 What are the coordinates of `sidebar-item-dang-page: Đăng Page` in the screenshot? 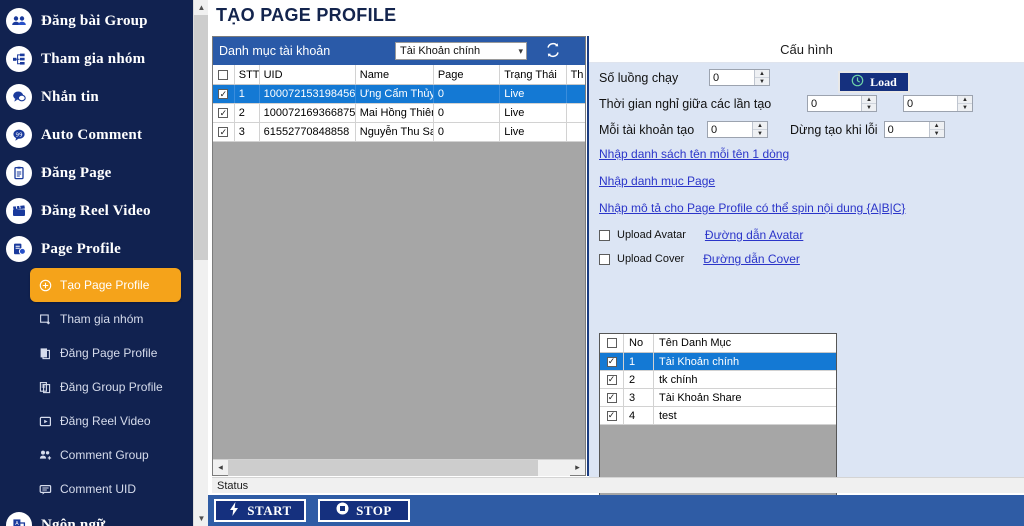 It's located at (96, 173).